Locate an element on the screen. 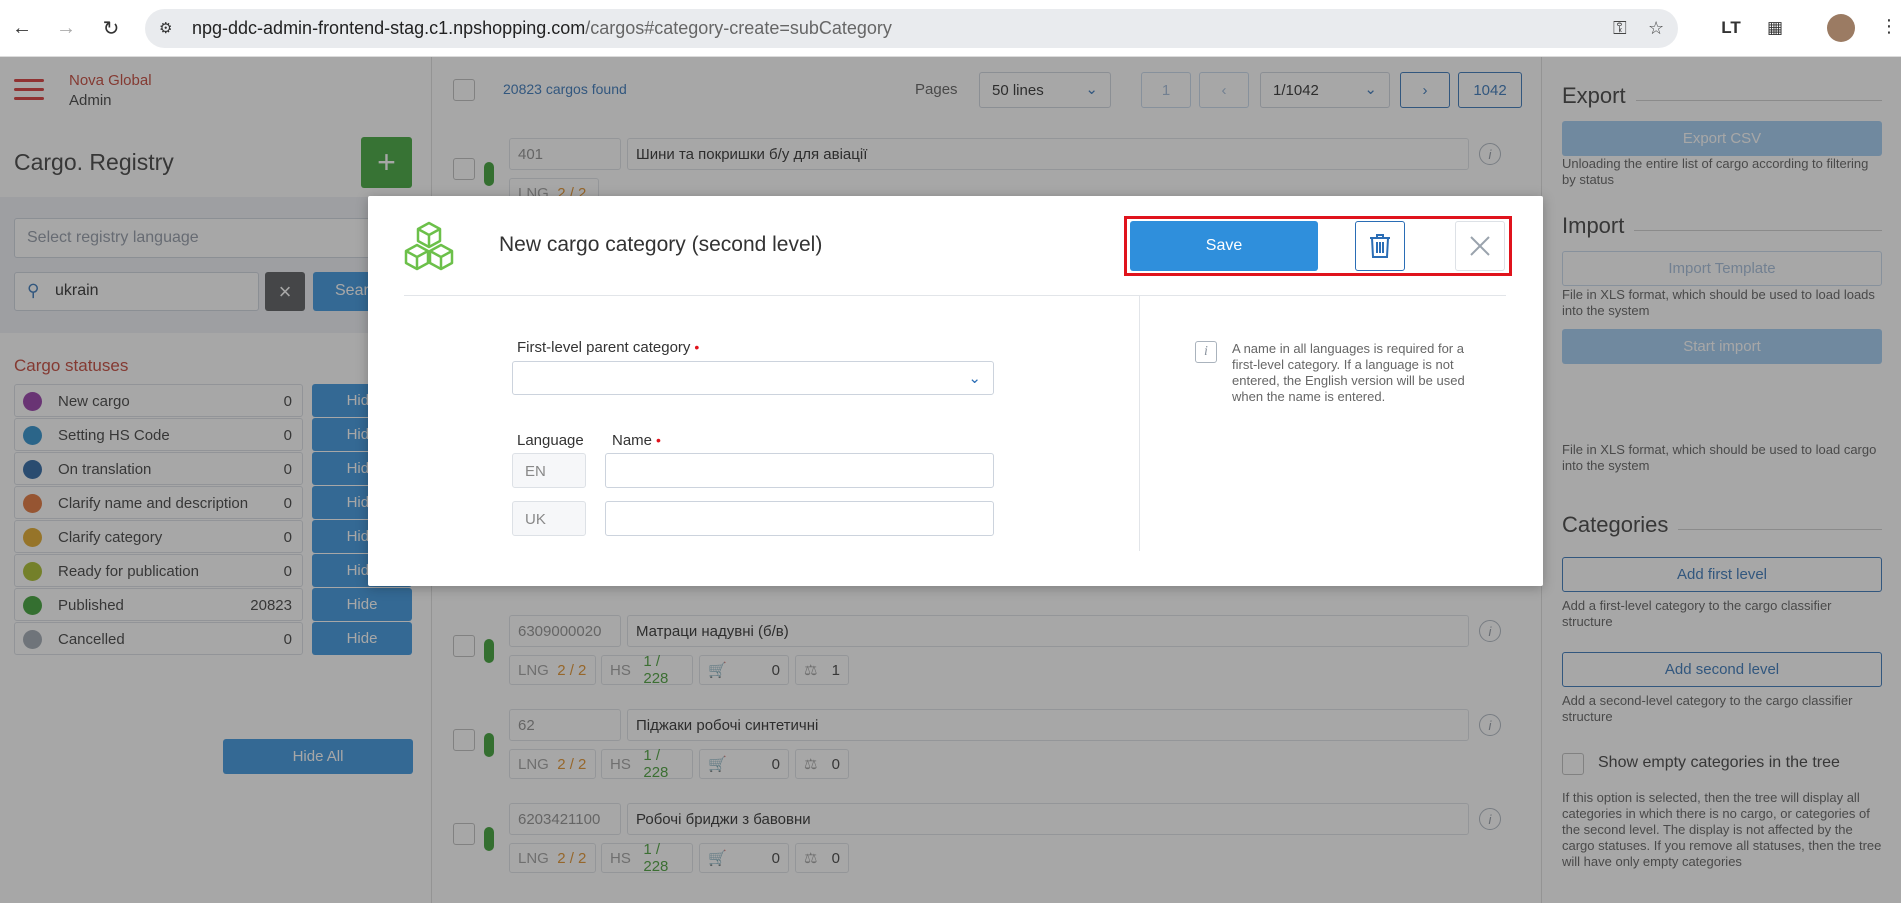 Image resolution: width=1901 pixels, height=903 pixels. password-key-icon: ⚿ is located at coordinates (1620, 28).